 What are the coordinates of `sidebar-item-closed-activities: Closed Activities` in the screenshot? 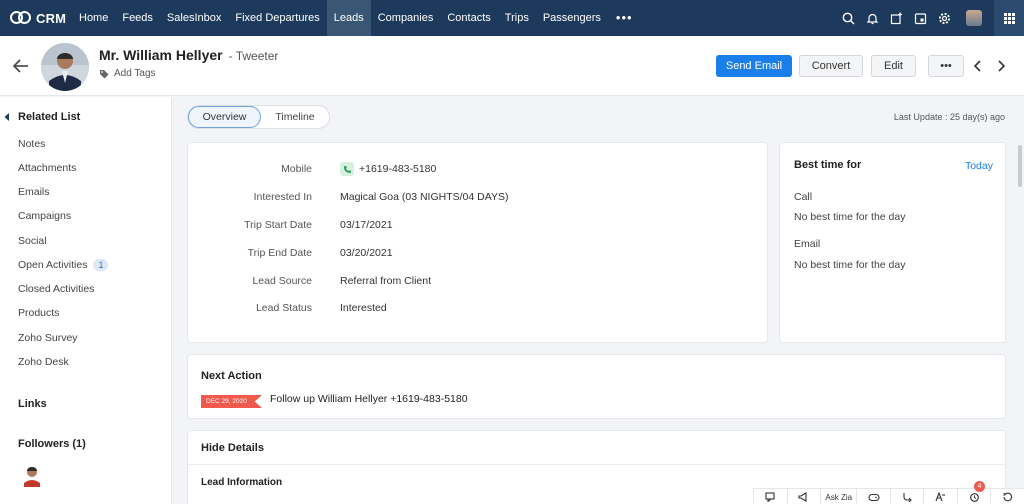 It's located at (56, 289).